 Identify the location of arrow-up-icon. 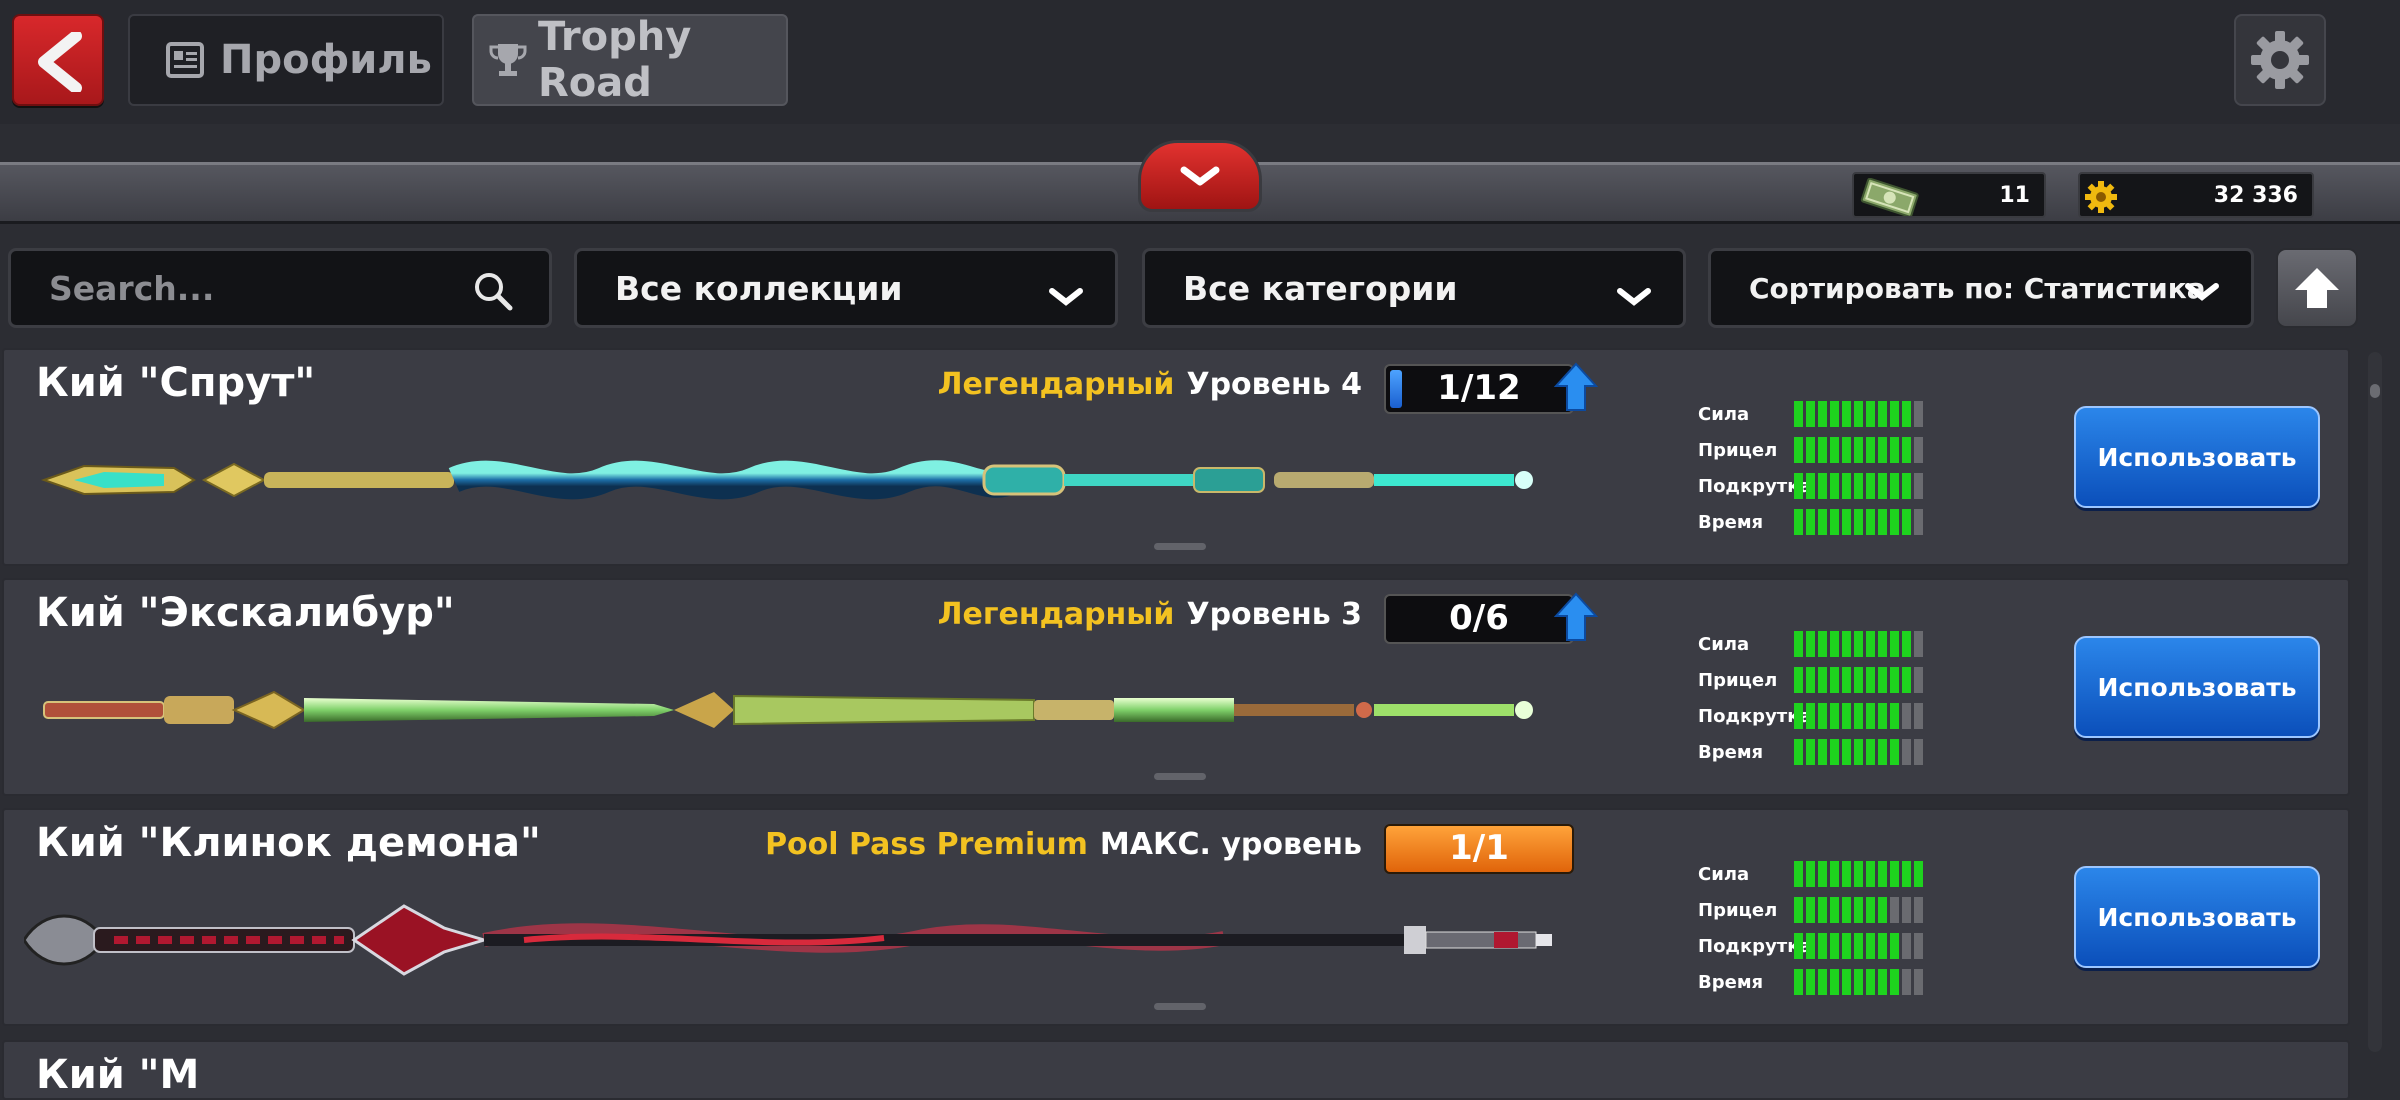
(2317, 288).